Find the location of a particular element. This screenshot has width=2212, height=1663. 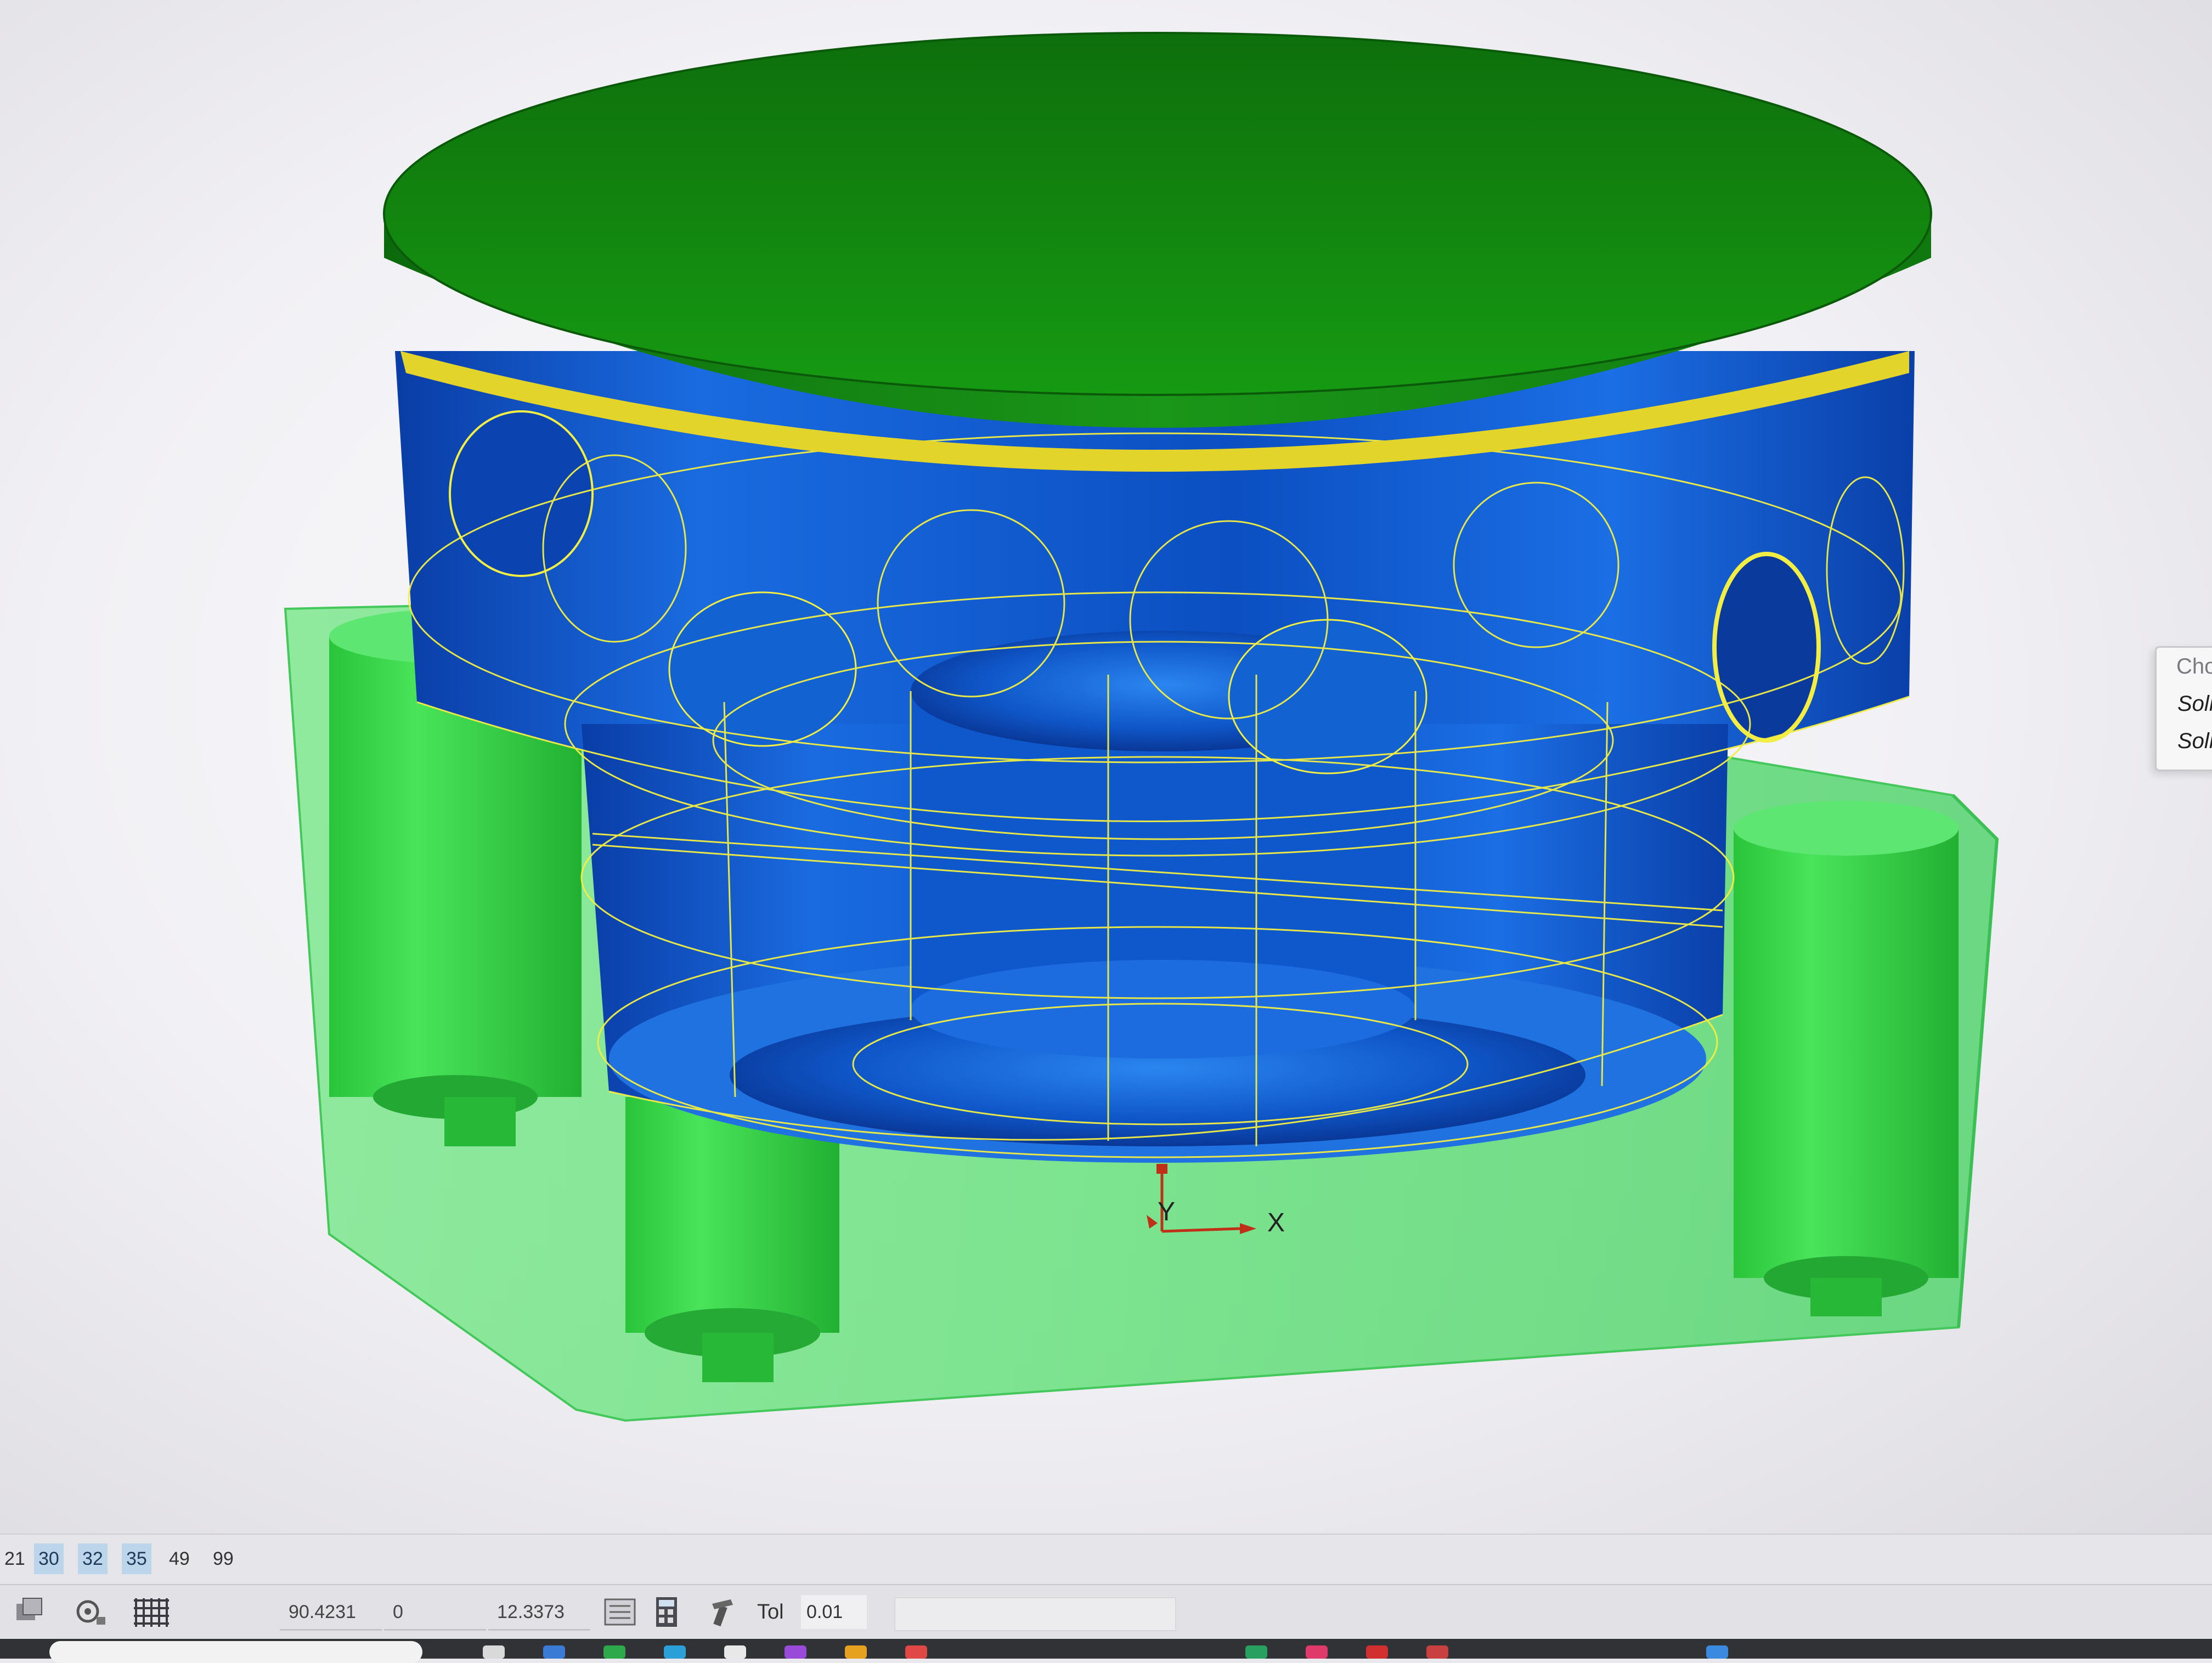

context-menu: Cho Soli Soli is located at coordinates (2183, 709).